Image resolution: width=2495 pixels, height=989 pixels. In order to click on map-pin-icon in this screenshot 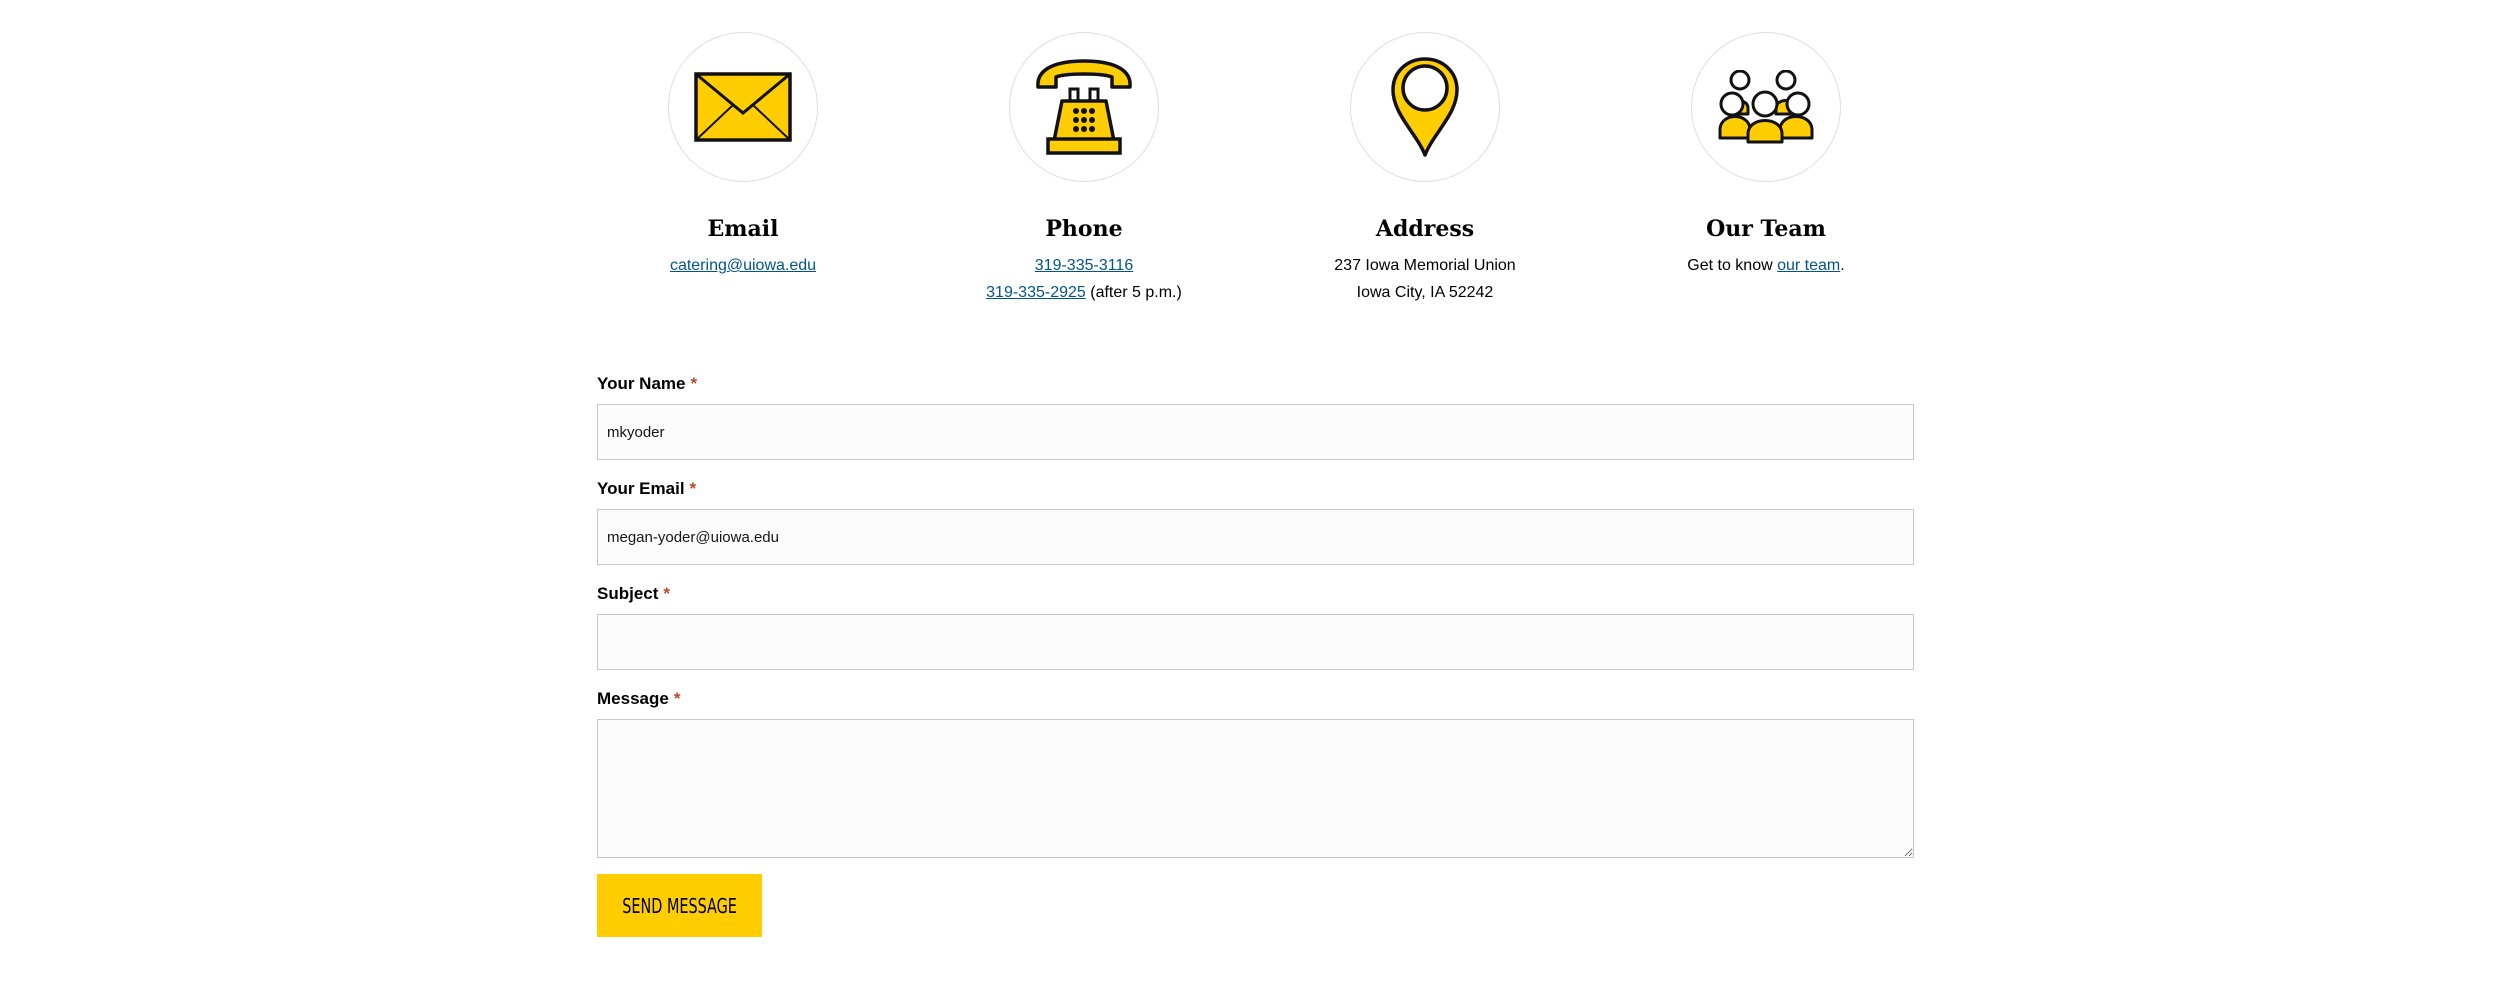, I will do `click(1425, 107)`.